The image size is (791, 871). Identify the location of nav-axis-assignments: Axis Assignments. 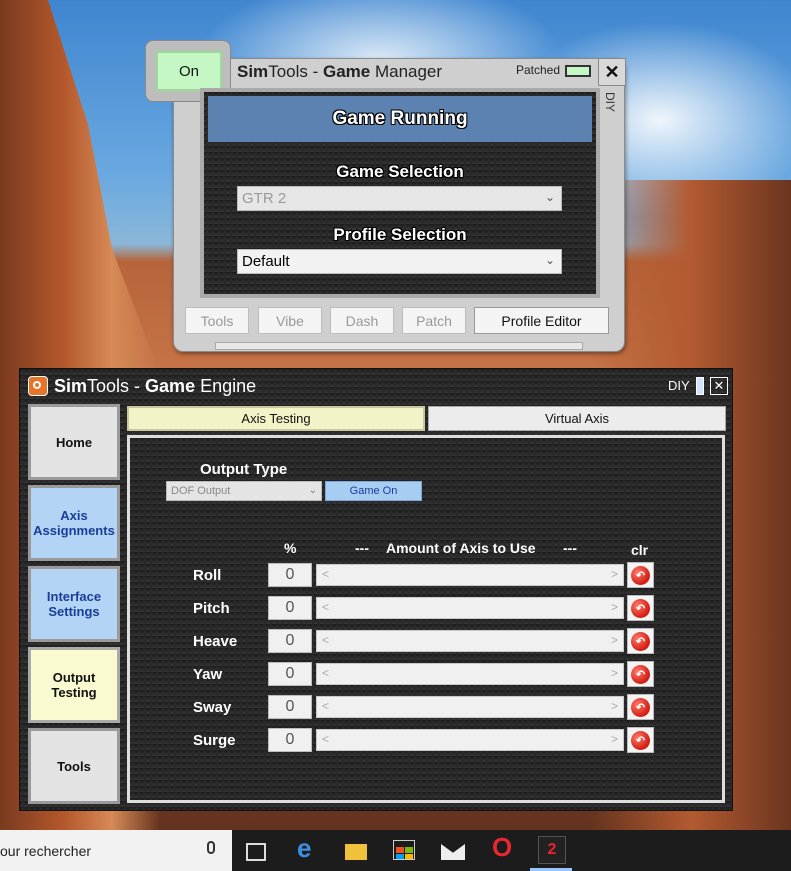
(74, 523).